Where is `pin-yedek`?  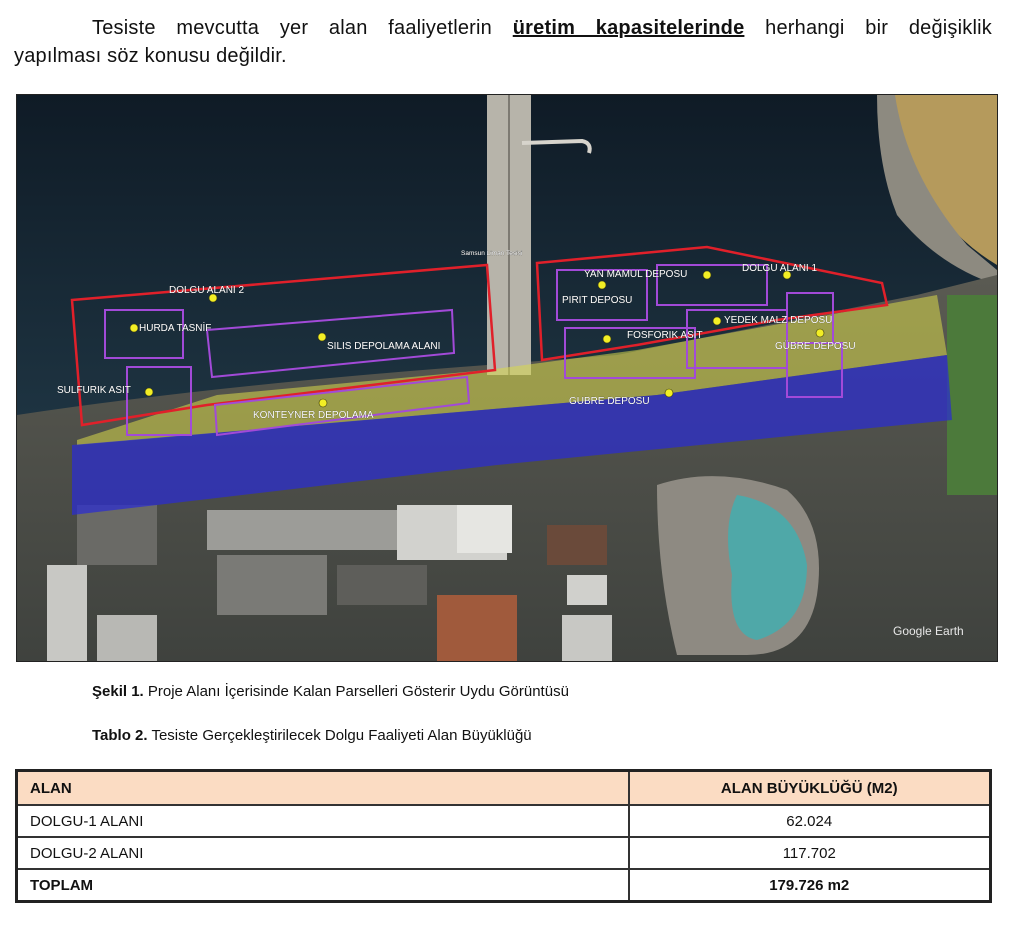 pin-yedek is located at coordinates (717, 321).